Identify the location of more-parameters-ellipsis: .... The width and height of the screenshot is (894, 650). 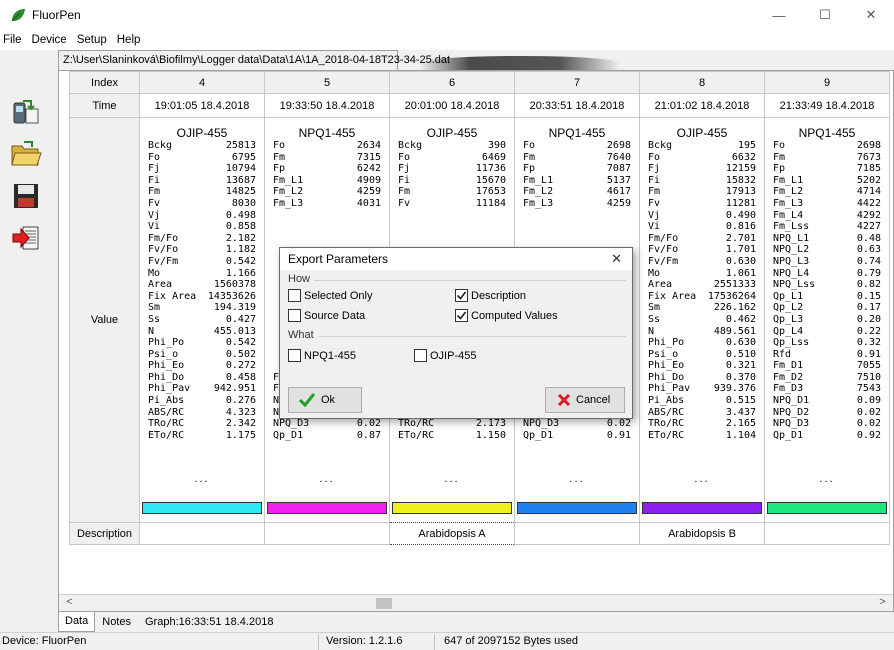
(202, 479).